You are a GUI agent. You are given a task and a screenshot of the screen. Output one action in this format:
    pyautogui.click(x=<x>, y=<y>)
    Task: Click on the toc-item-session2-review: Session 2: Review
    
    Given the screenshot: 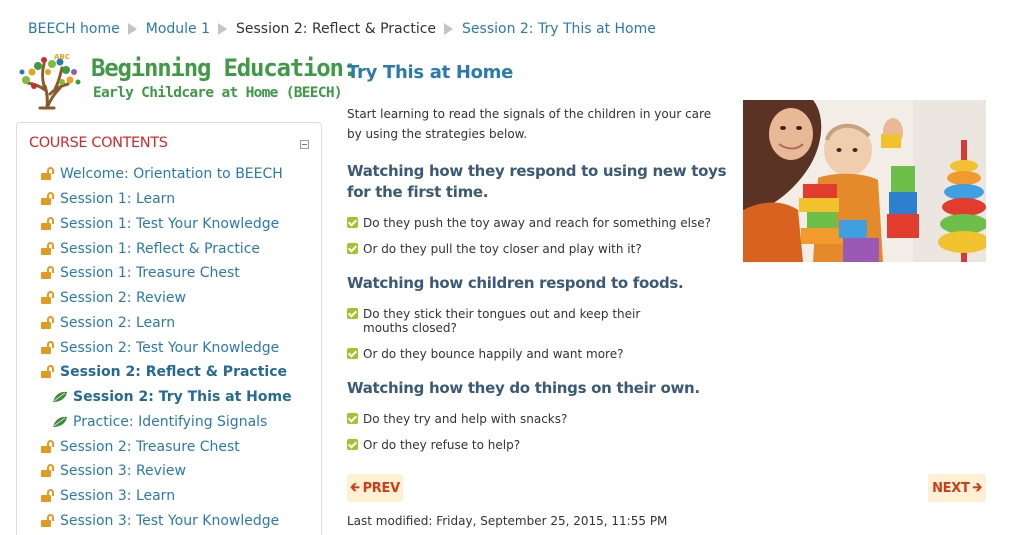 What is the action you would take?
    pyautogui.click(x=166, y=298)
    